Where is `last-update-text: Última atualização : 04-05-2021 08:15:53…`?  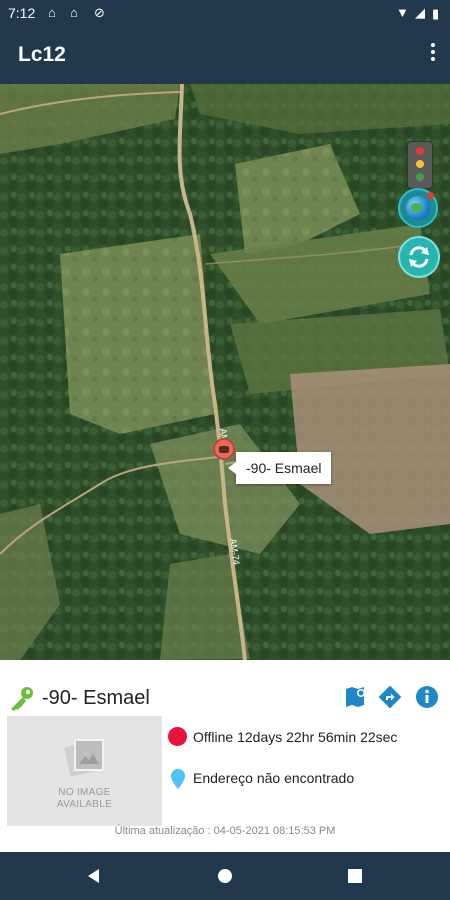 last-update-text: Última atualização : 04-05-2021 08:15:53… is located at coordinates (225, 831).